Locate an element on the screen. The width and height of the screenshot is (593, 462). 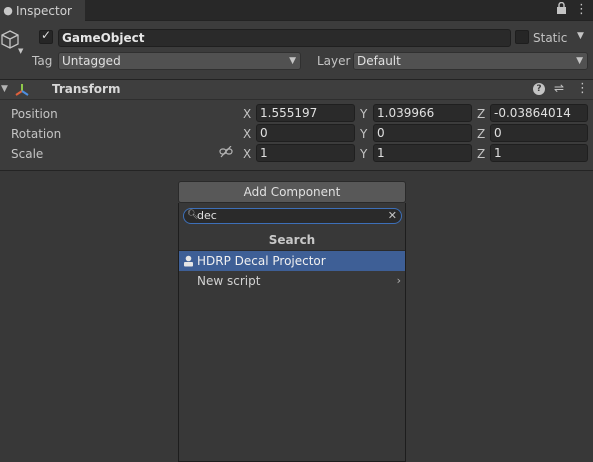
scale-label: Scale is located at coordinates (27, 154).